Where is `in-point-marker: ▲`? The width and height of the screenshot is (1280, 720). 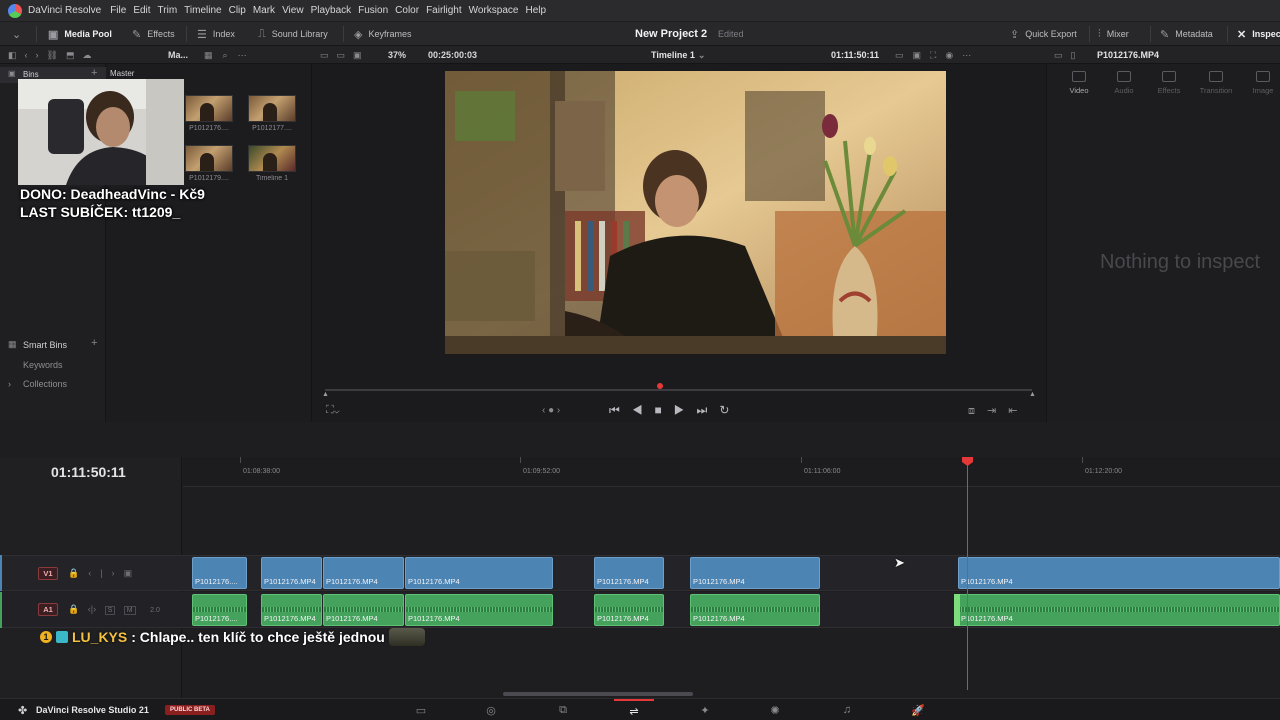
in-point-marker: ▲ is located at coordinates (325, 394).